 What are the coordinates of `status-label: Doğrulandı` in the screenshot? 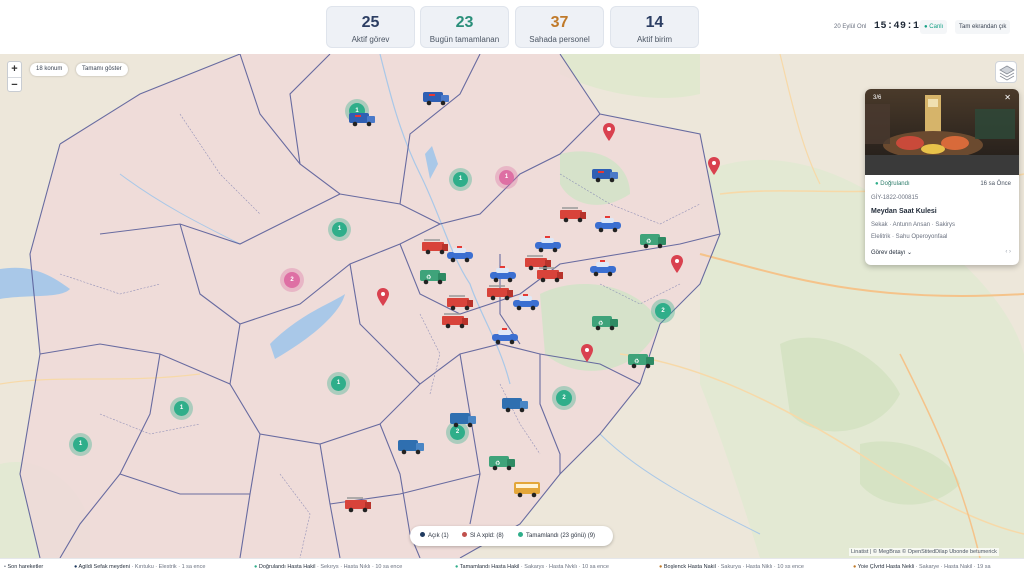 It's located at (895, 184).